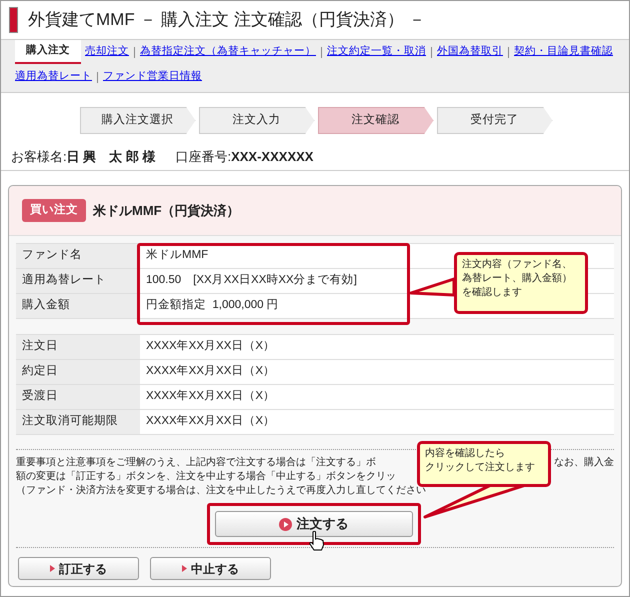  I want to click on customer-name: 日 興 太 郎 様, so click(111, 157).